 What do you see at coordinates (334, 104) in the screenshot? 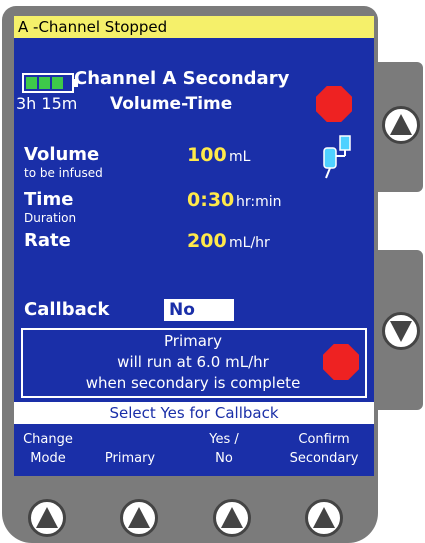
I see `stop-icon` at bounding box center [334, 104].